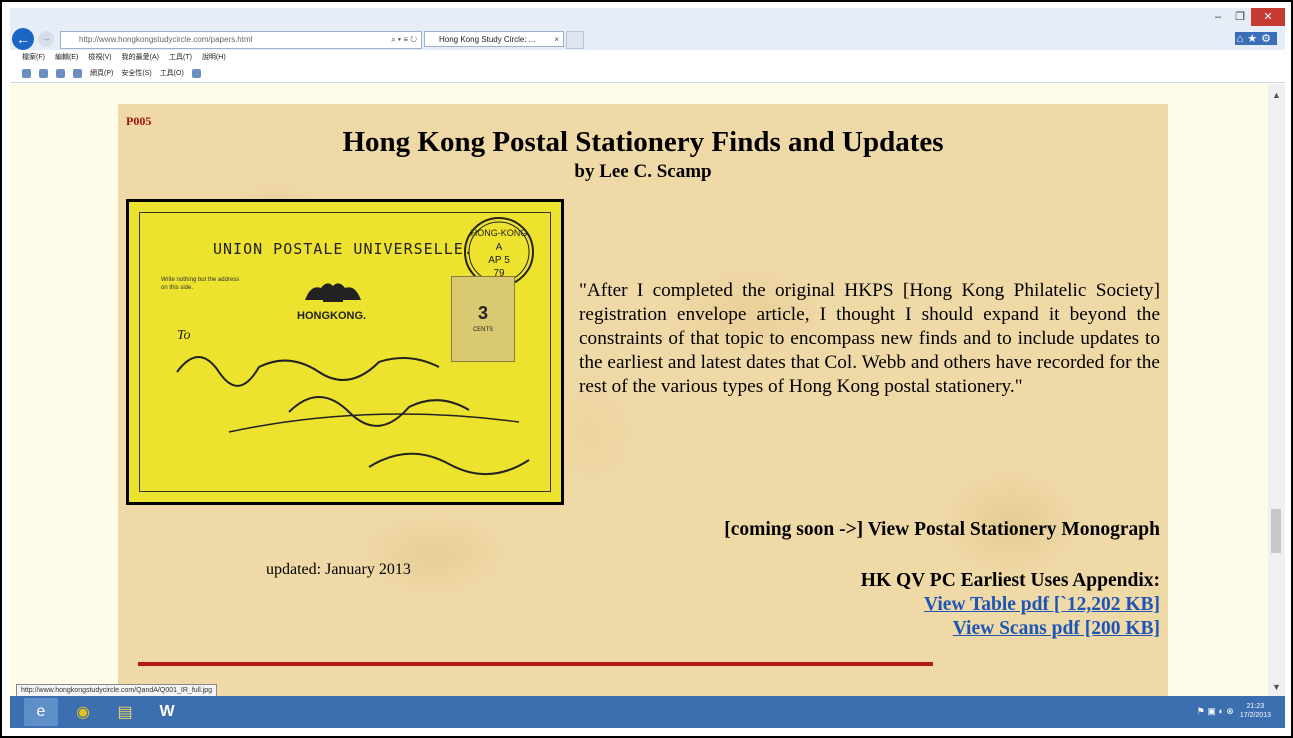 Image resolution: width=1293 pixels, height=738 pixels. Describe the element at coordinates (1240, 17) in the screenshot. I see `restore-button: ❐` at that location.